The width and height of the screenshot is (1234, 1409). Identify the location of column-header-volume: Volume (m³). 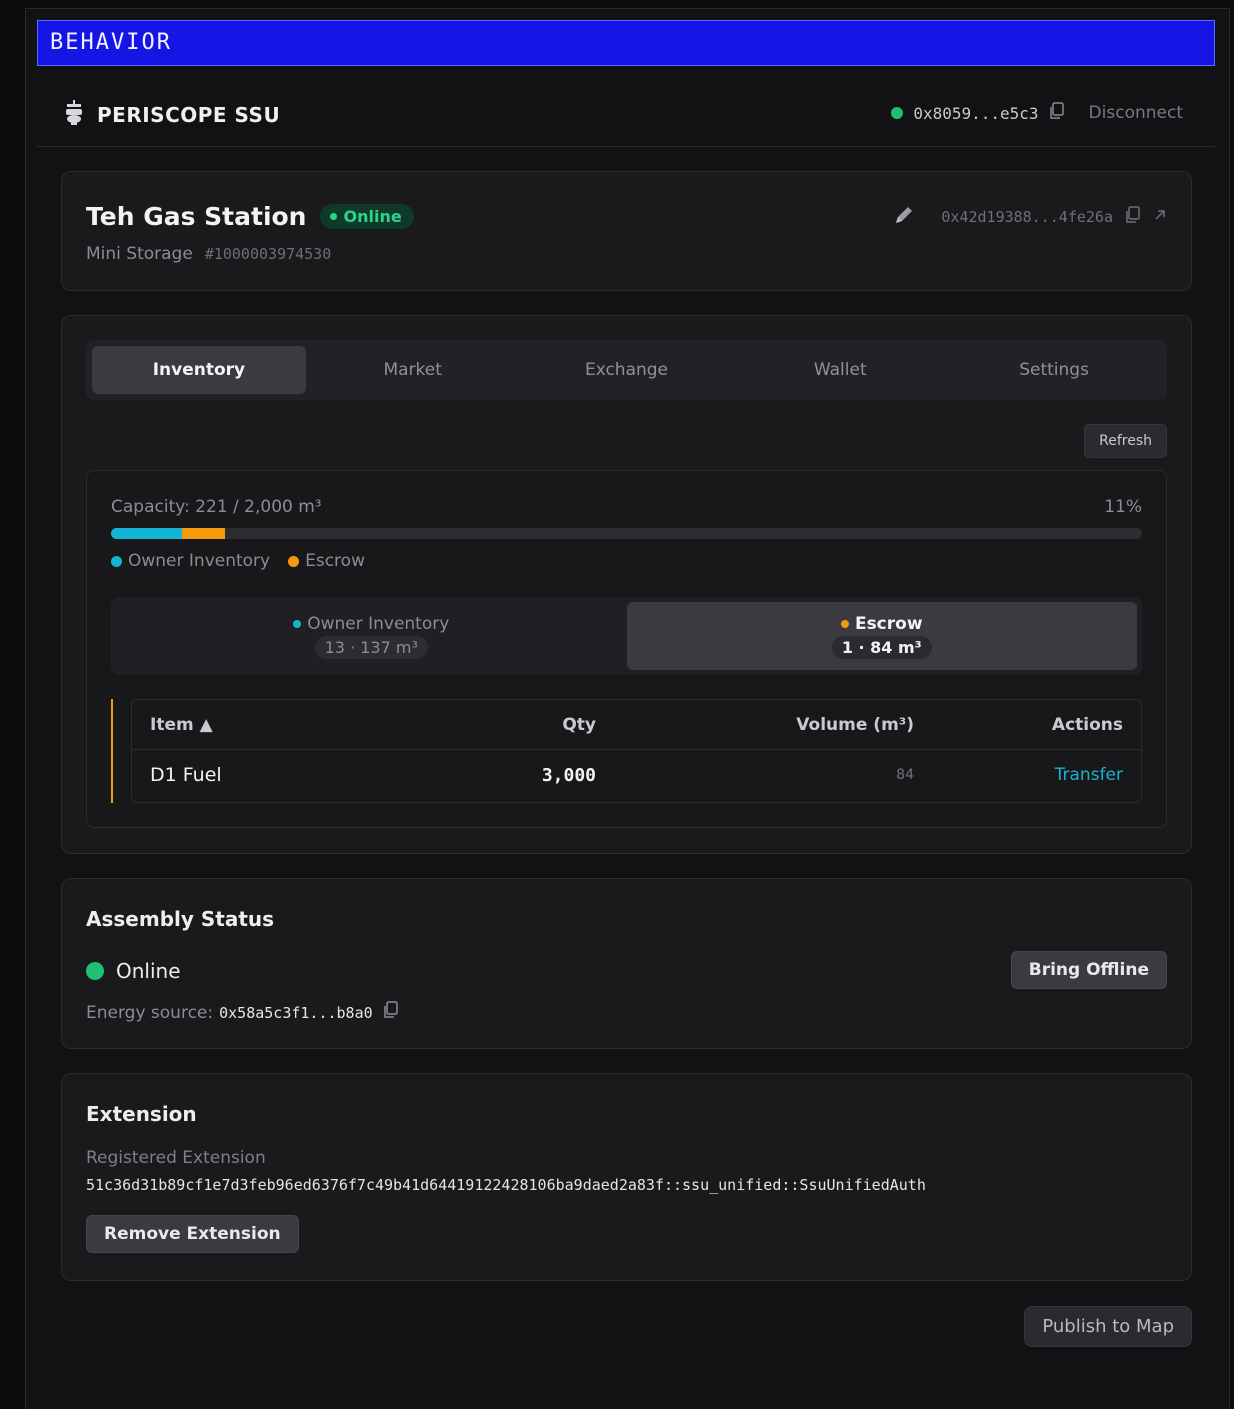
(755, 725).